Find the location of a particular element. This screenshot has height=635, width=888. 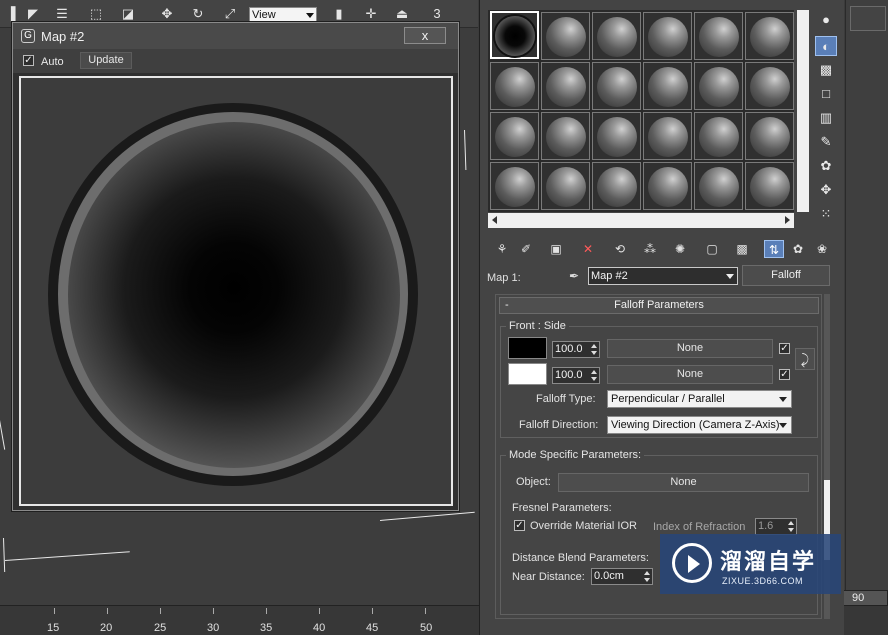

viewport-line is located at coordinates (4, 555).